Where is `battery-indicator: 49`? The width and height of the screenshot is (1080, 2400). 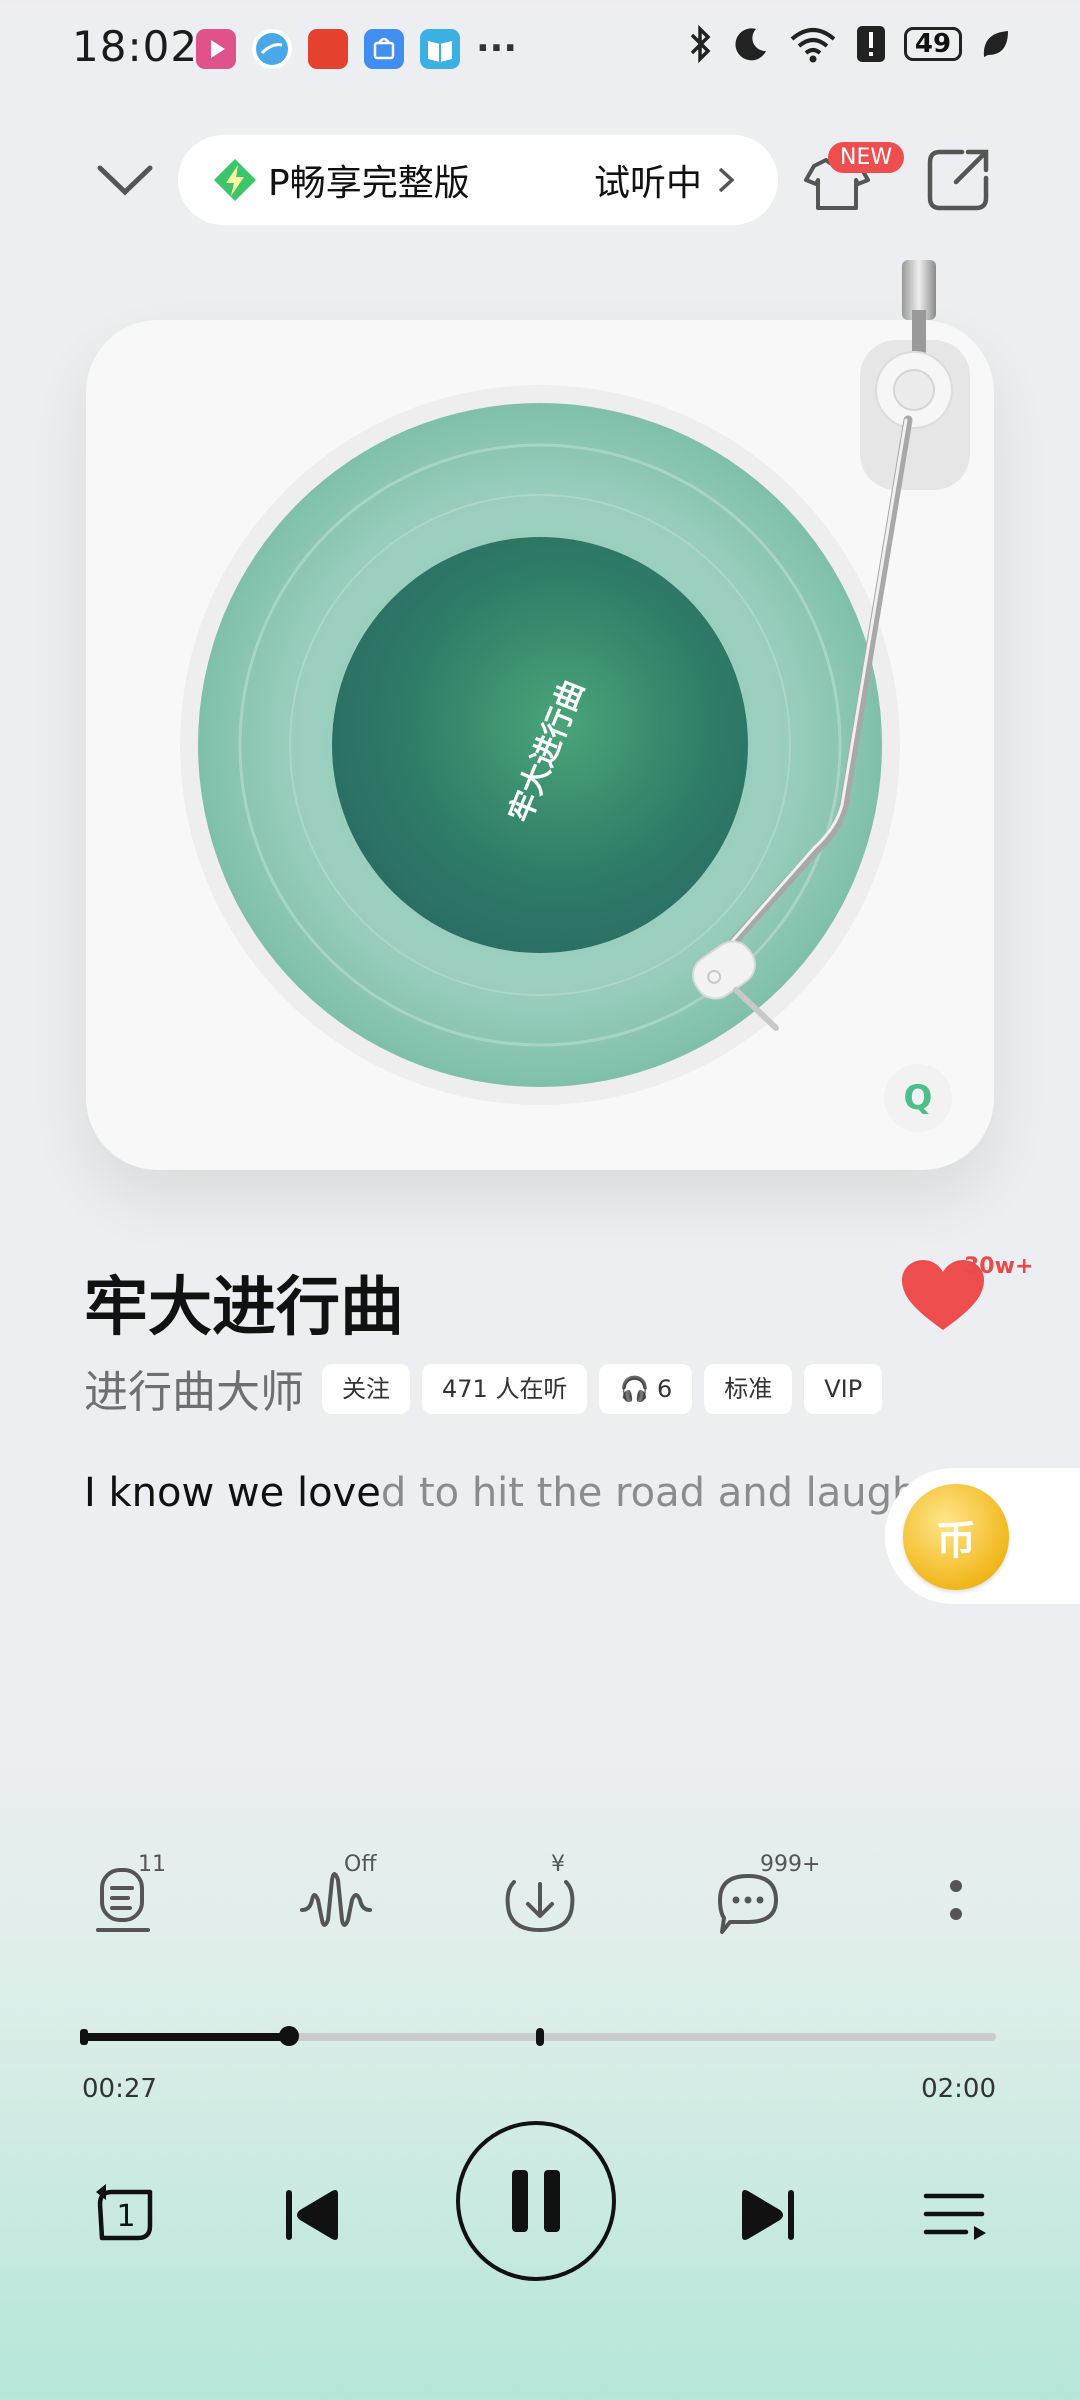
battery-indicator: 49 is located at coordinates (933, 44).